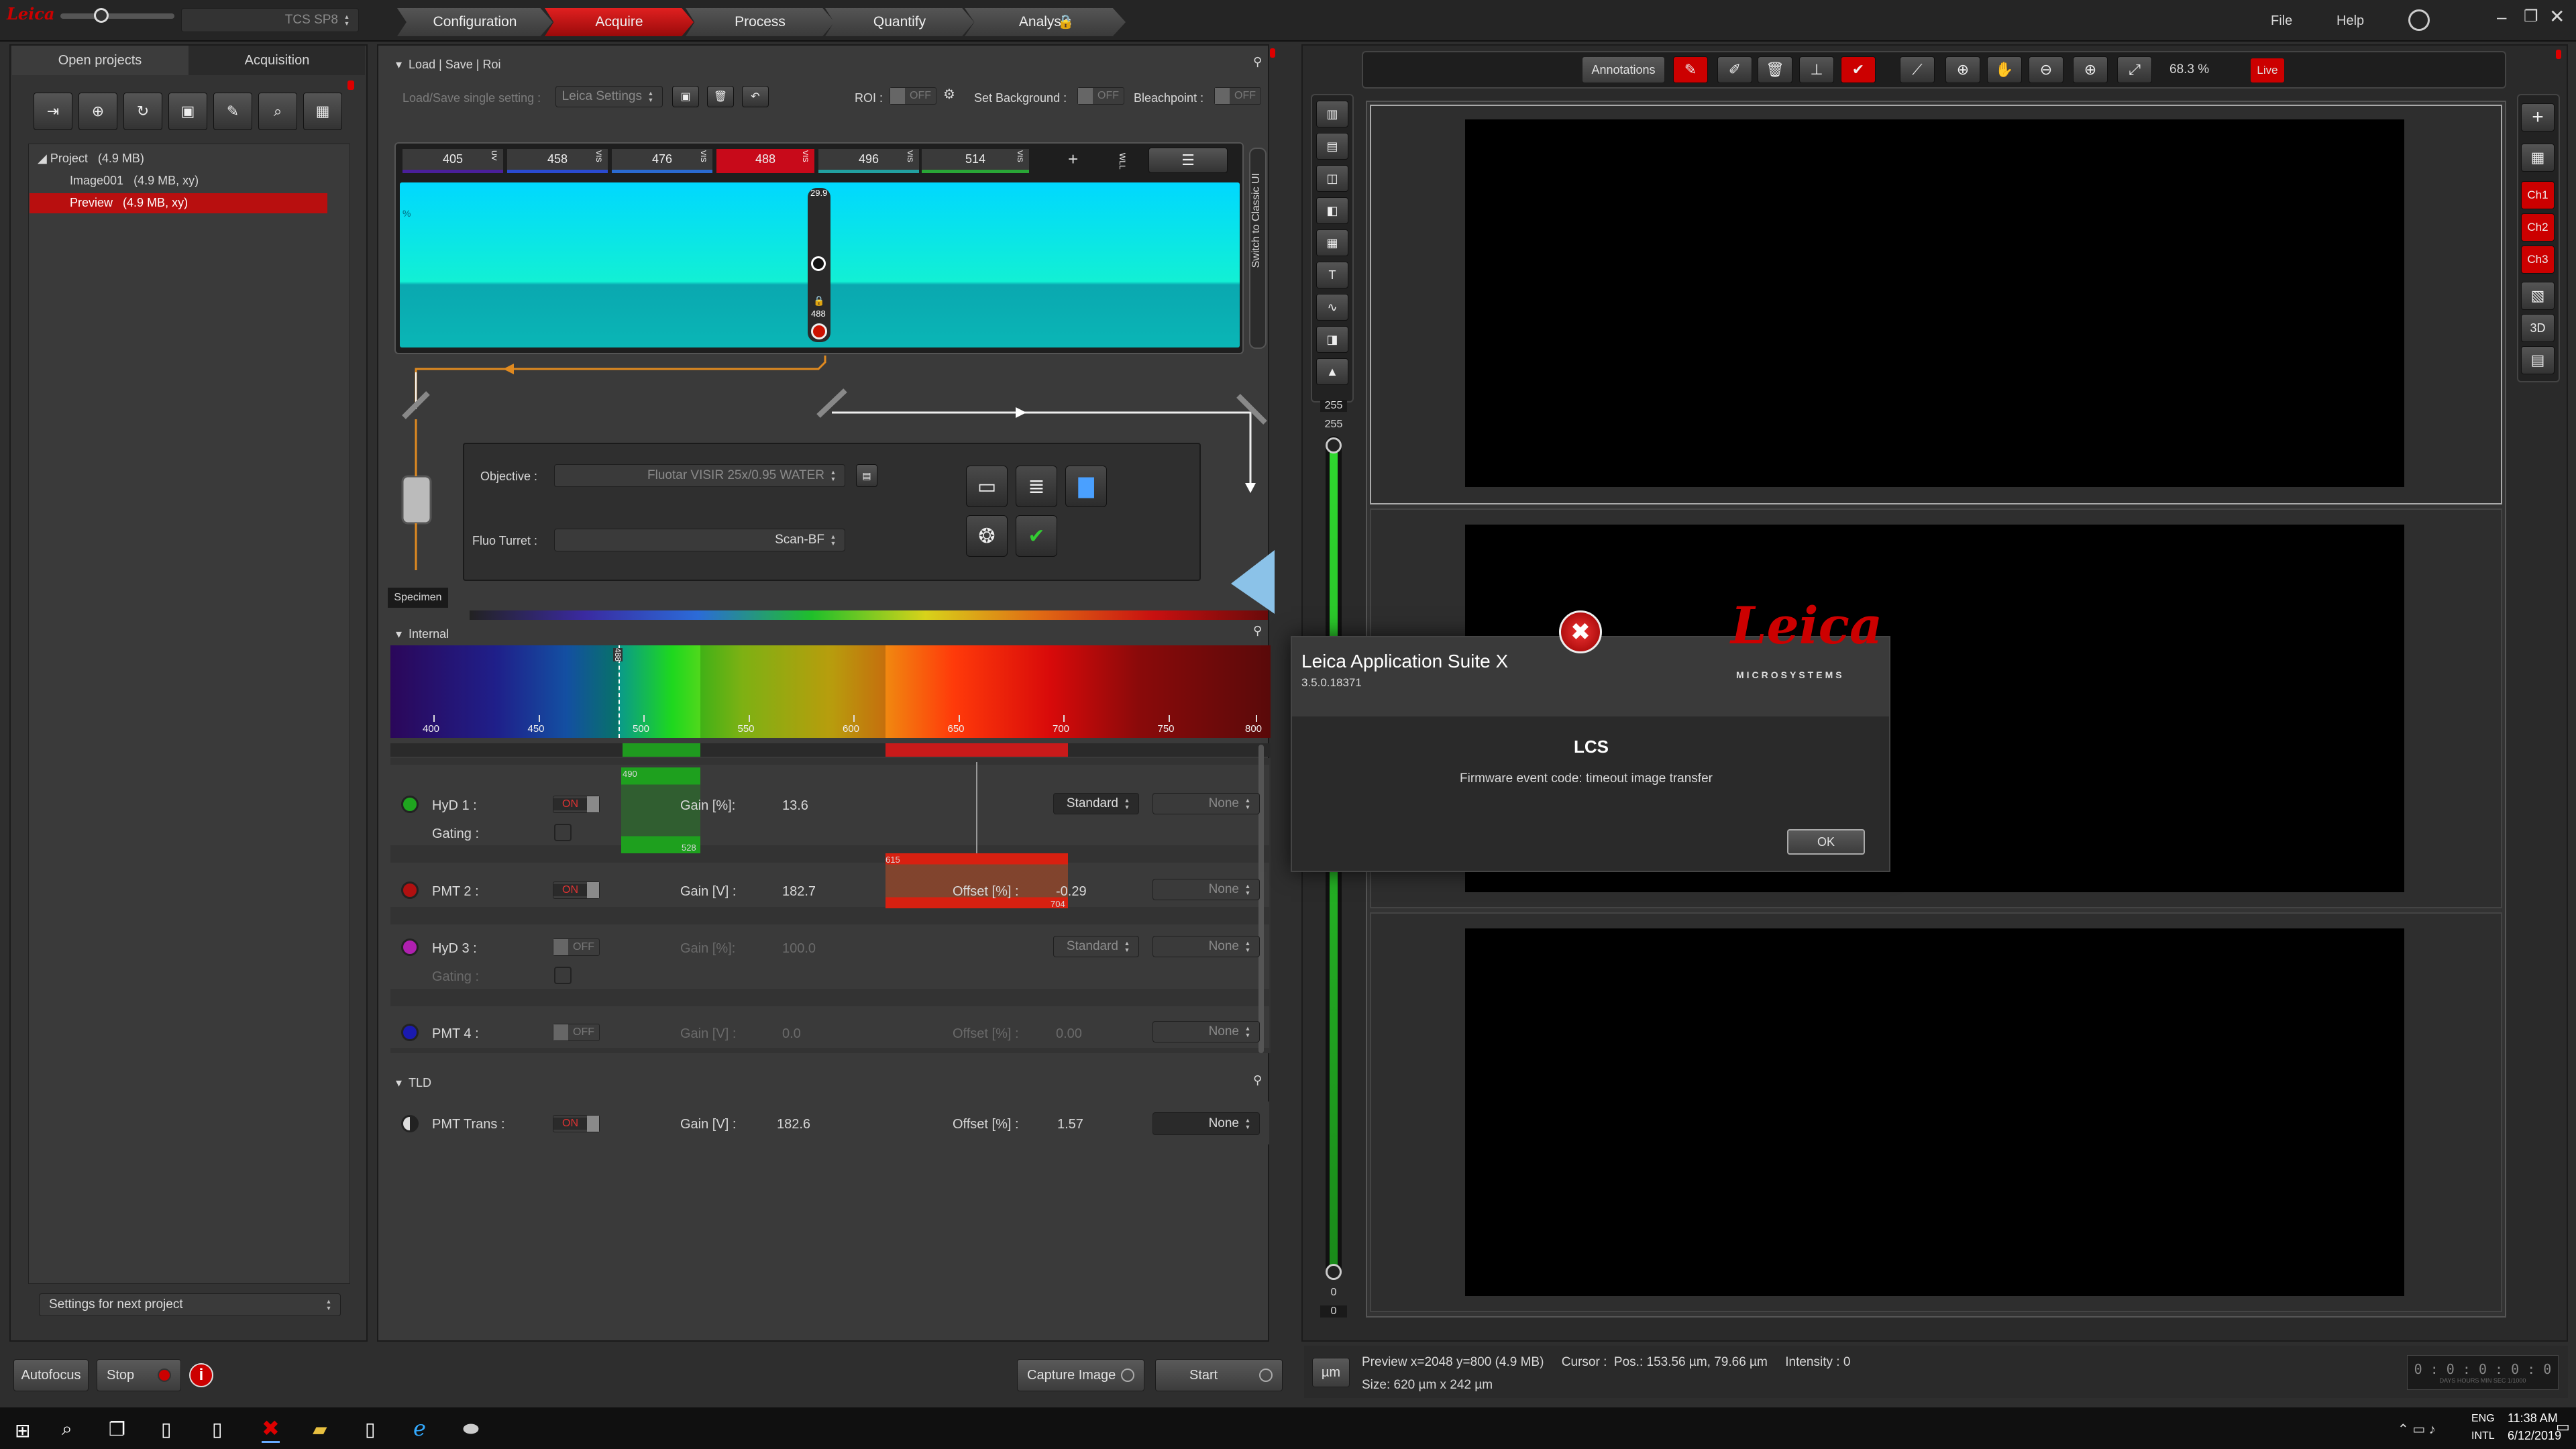 Image resolution: width=2576 pixels, height=1449 pixels. Describe the element at coordinates (1045, 22) in the screenshot. I see `tab-analysis: Analysis` at that location.